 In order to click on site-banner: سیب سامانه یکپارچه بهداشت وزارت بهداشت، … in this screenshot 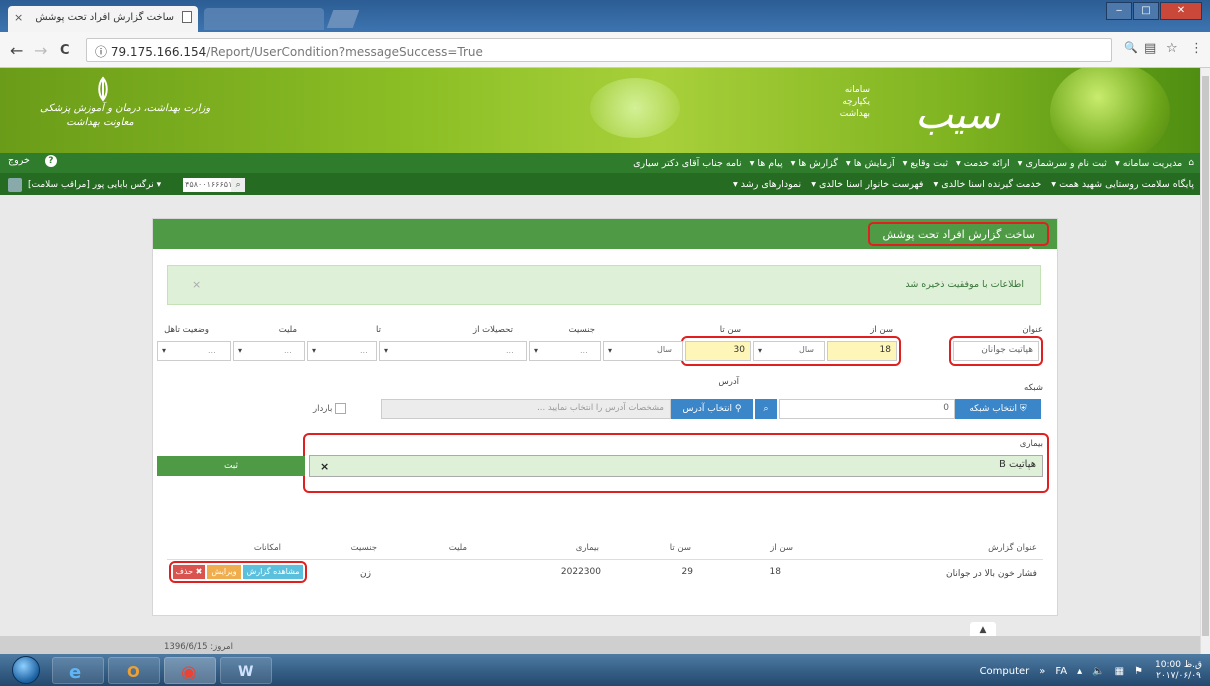, I will do `click(600, 110)`.